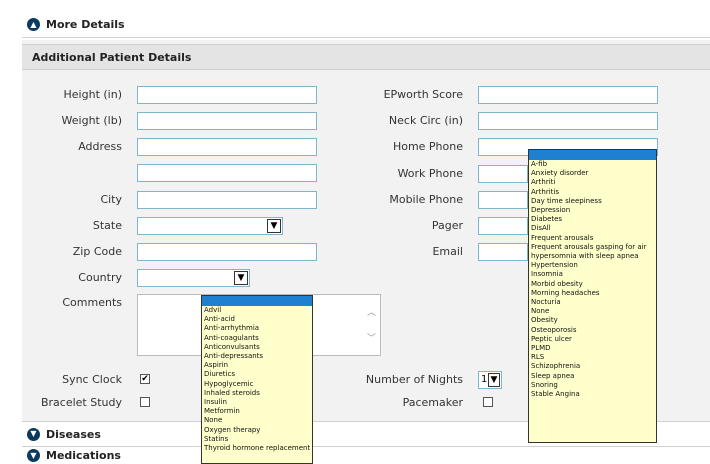 The width and height of the screenshot is (710, 464). I want to click on list-item: Insomnia, so click(592, 274).